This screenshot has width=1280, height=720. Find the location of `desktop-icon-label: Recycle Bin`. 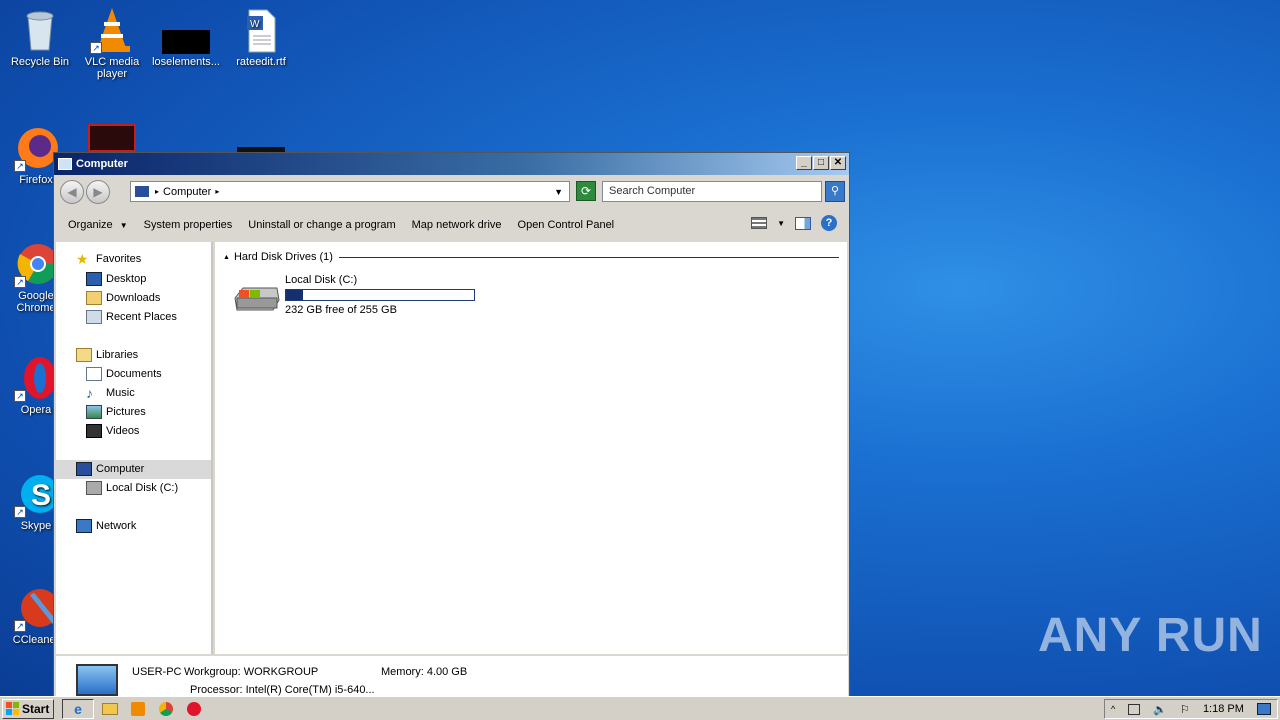

desktop-icon-label: Recycle Bin is located at coordinates (40, 62).